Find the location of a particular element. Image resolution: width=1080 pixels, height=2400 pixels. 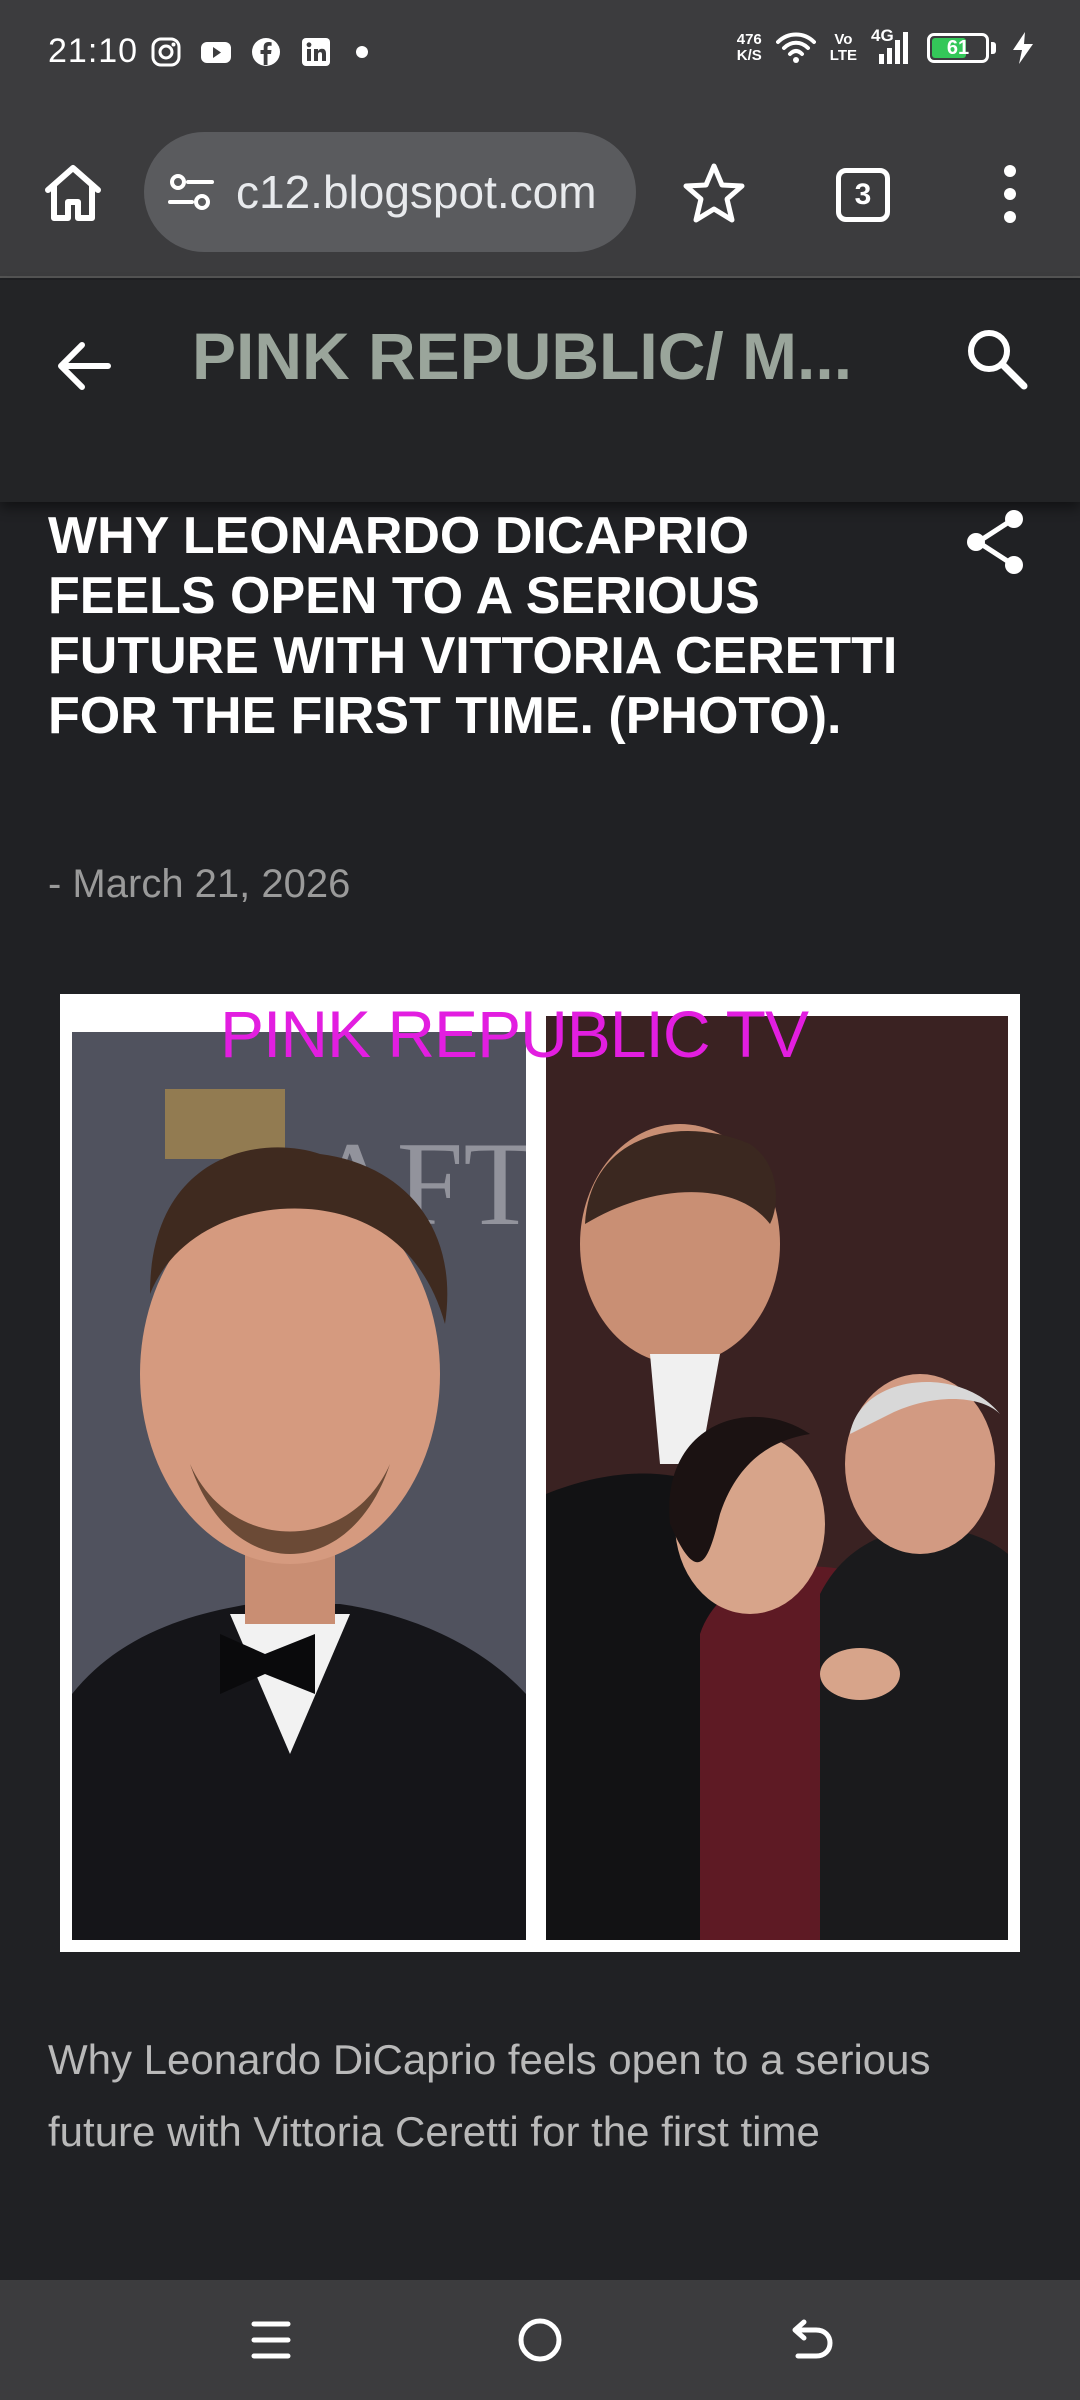

volte-indicator: Vo LTE is located at coordinates (843, 48).